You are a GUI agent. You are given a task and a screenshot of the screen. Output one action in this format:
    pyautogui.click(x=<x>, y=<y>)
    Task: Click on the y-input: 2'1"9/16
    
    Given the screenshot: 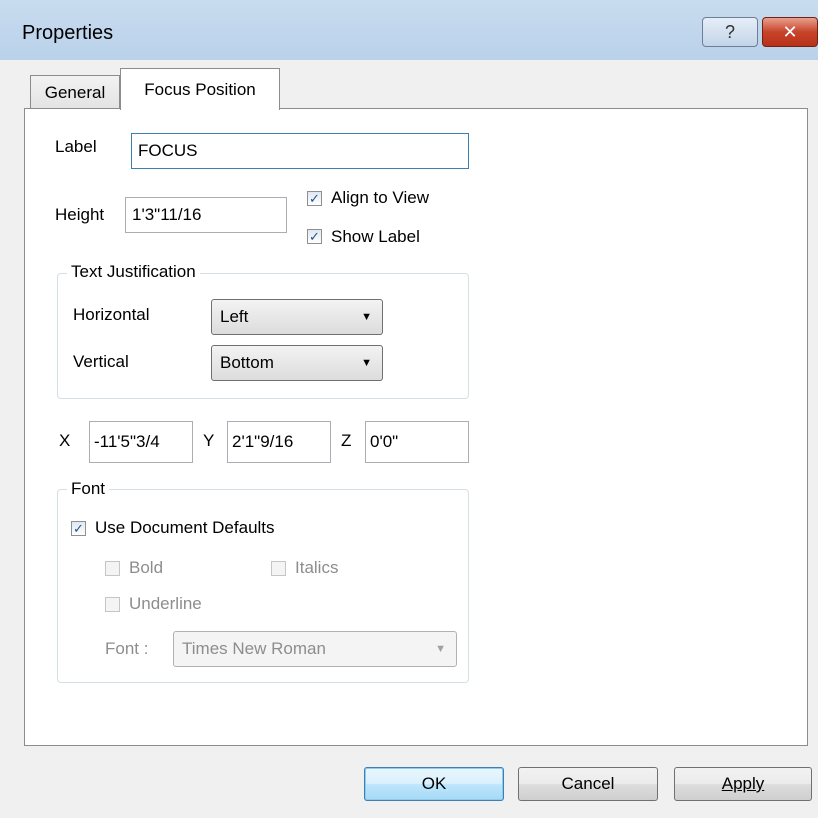 What is the action you would take?
    pyautogui.click(x=279, y=442)
    